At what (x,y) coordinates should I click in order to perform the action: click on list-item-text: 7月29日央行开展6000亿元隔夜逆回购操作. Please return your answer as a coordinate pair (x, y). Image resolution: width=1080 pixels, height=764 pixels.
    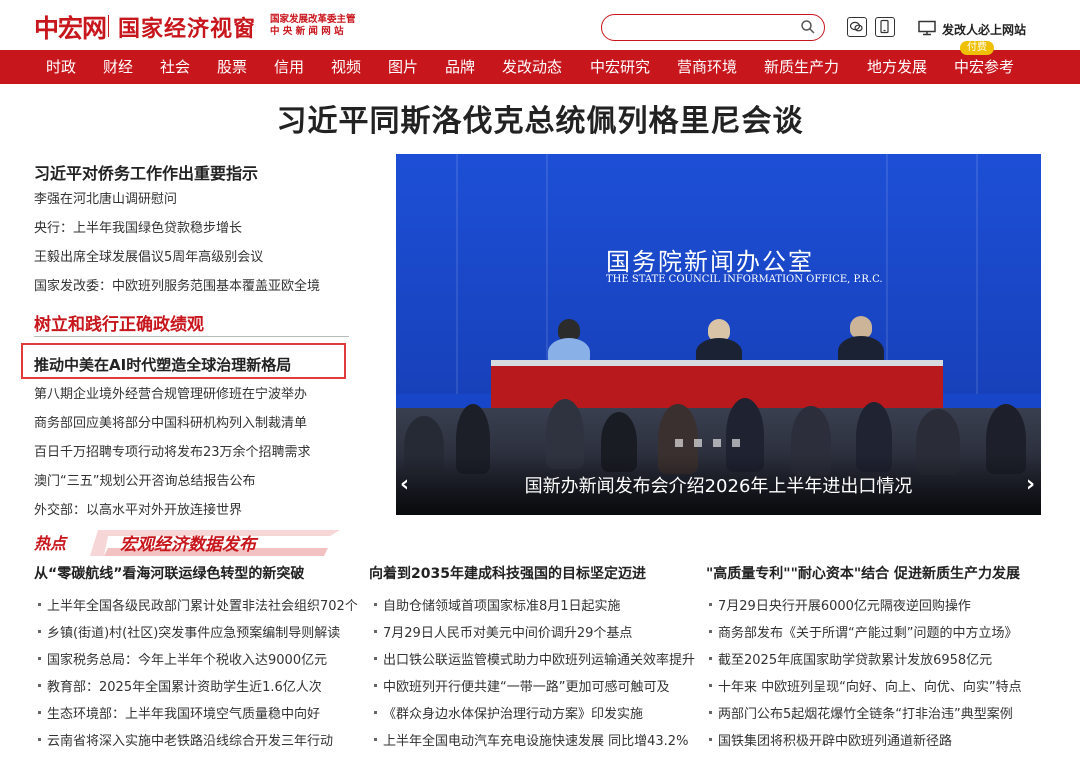
    Looking at the image, I should click on (844, 606).